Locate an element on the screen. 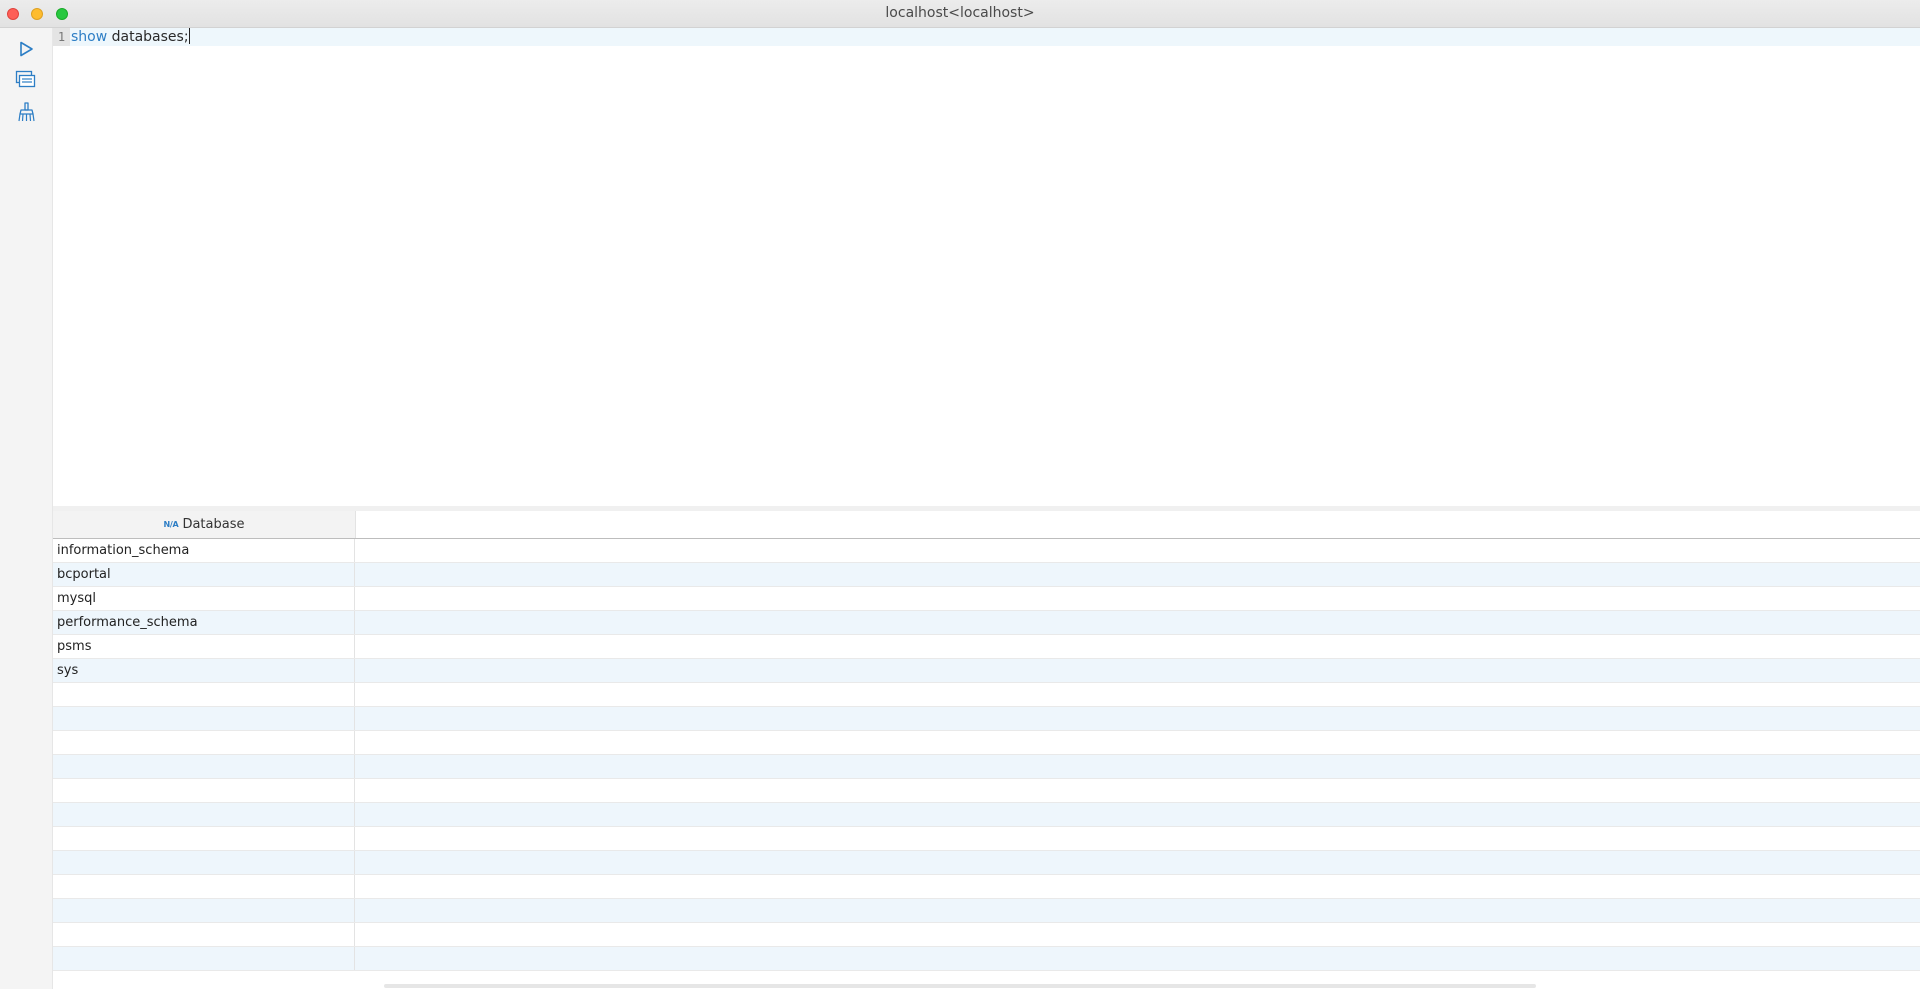 The height and width of the screenshot is (989, 1920). table-cell-database: bcportal is located at coordinates (204, 574).